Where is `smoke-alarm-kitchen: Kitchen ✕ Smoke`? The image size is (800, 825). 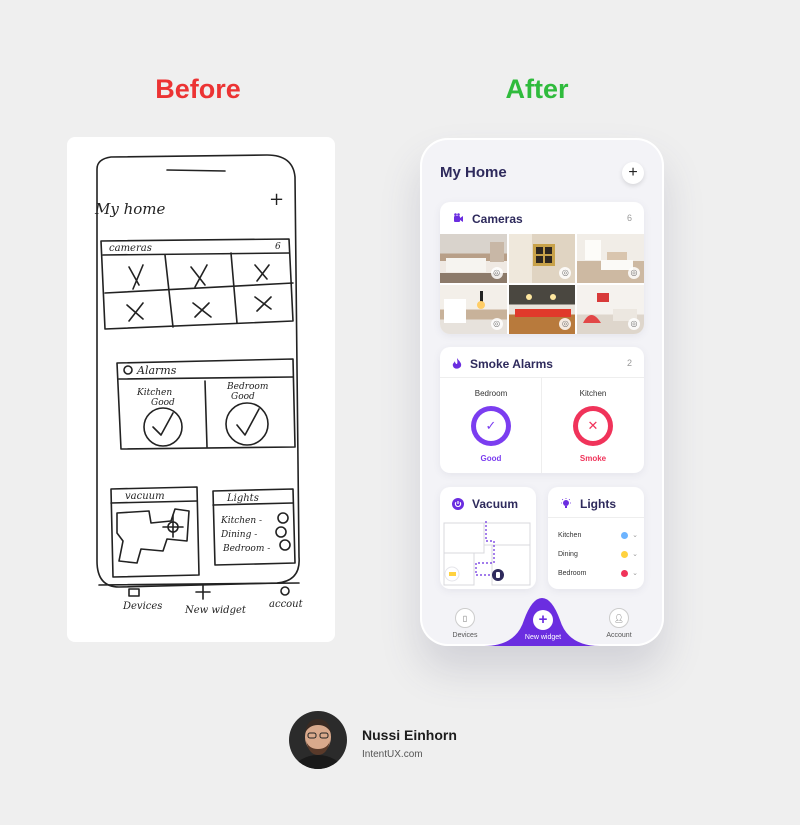
smoke-alarm-kitchen: Kitchen ✕ Smoke is located at coordinates (593, 425).